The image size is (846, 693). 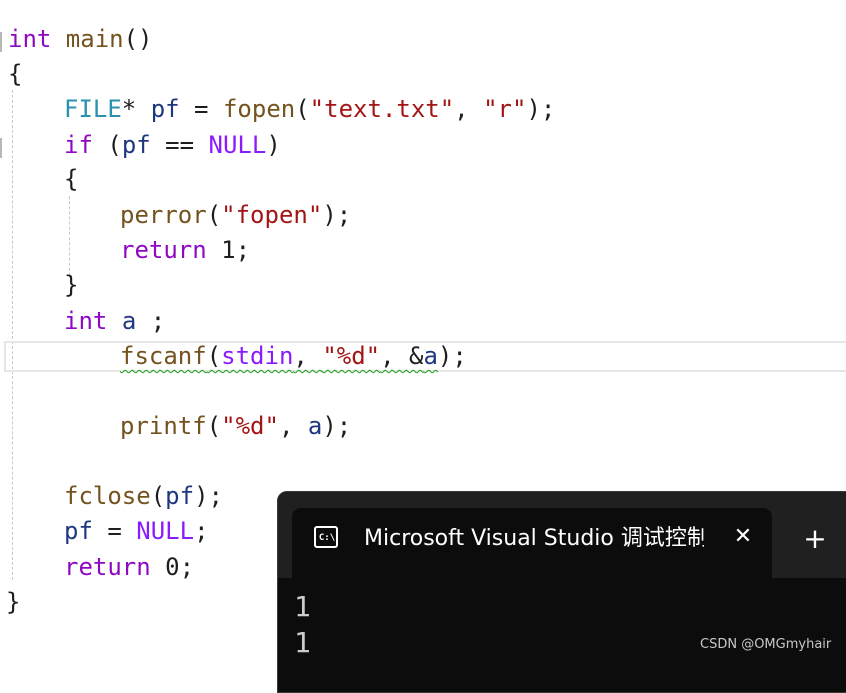 What do you see at coordinates (93, 109) in the screenshot?
I see `code-token: FILE` at bounding box center [93, 109].